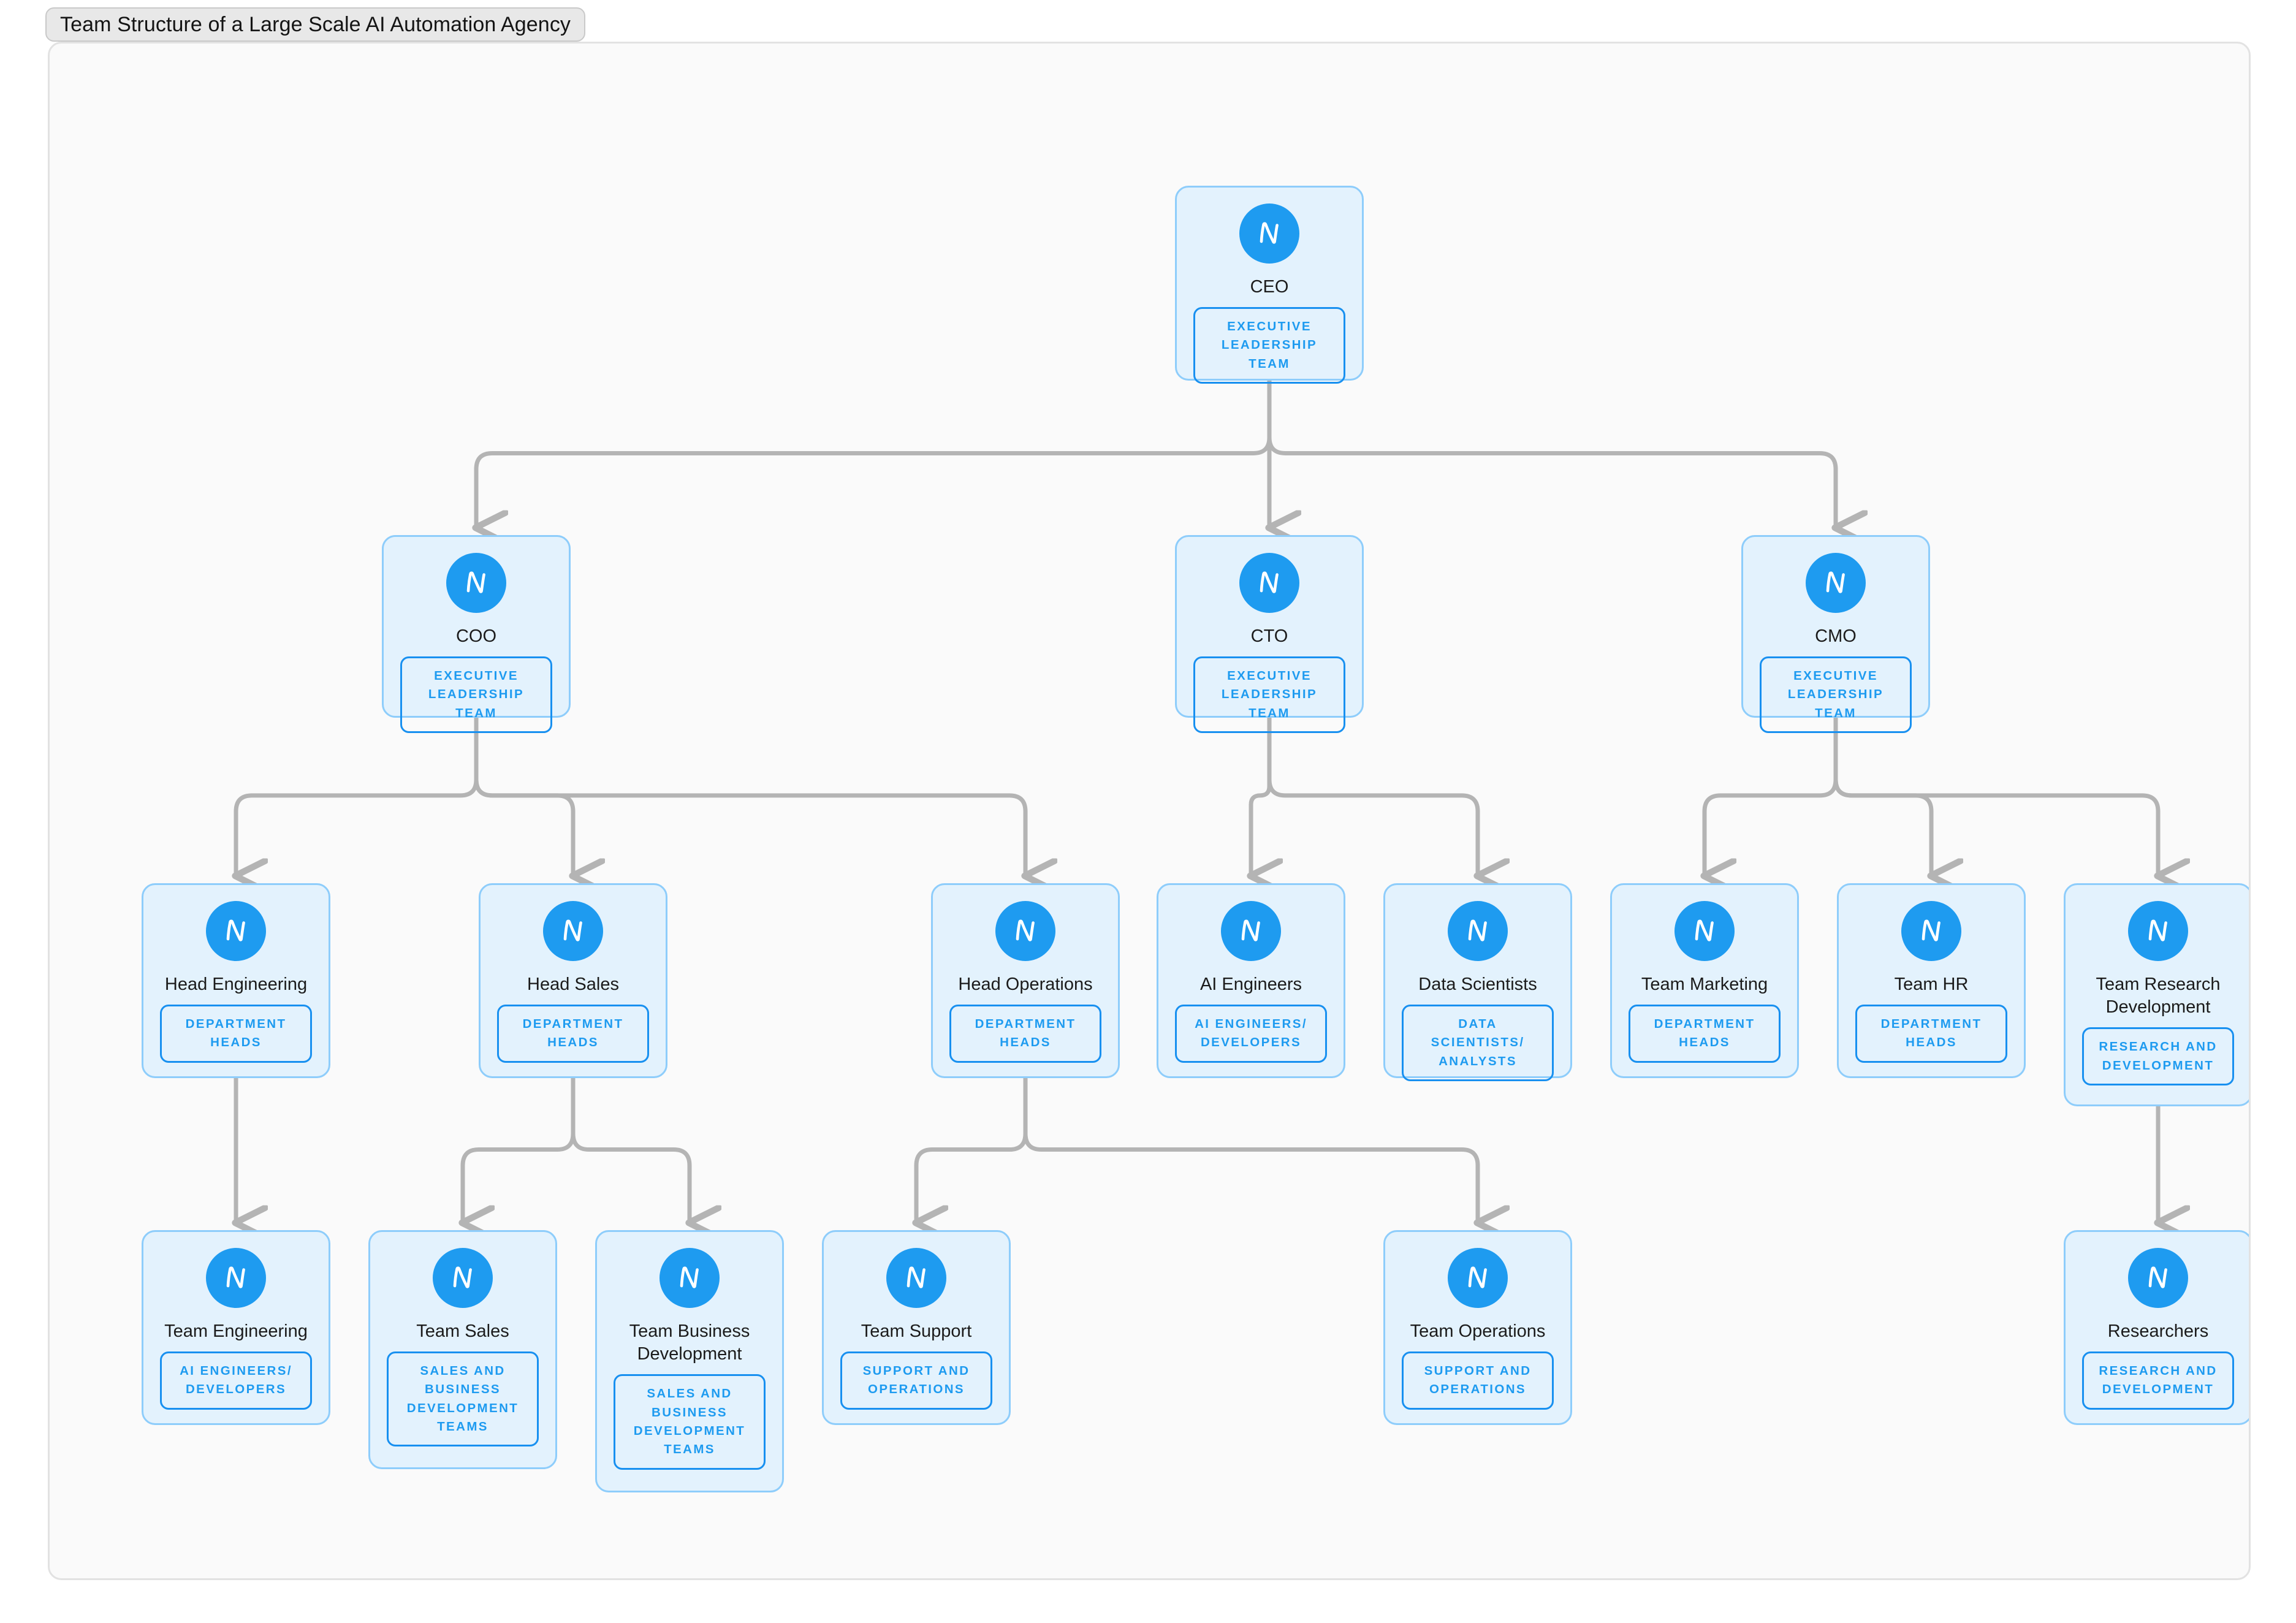  I want to click on org-node-team_hr: Team HR DEPARTMENT HEADS, so click(1931, 980).